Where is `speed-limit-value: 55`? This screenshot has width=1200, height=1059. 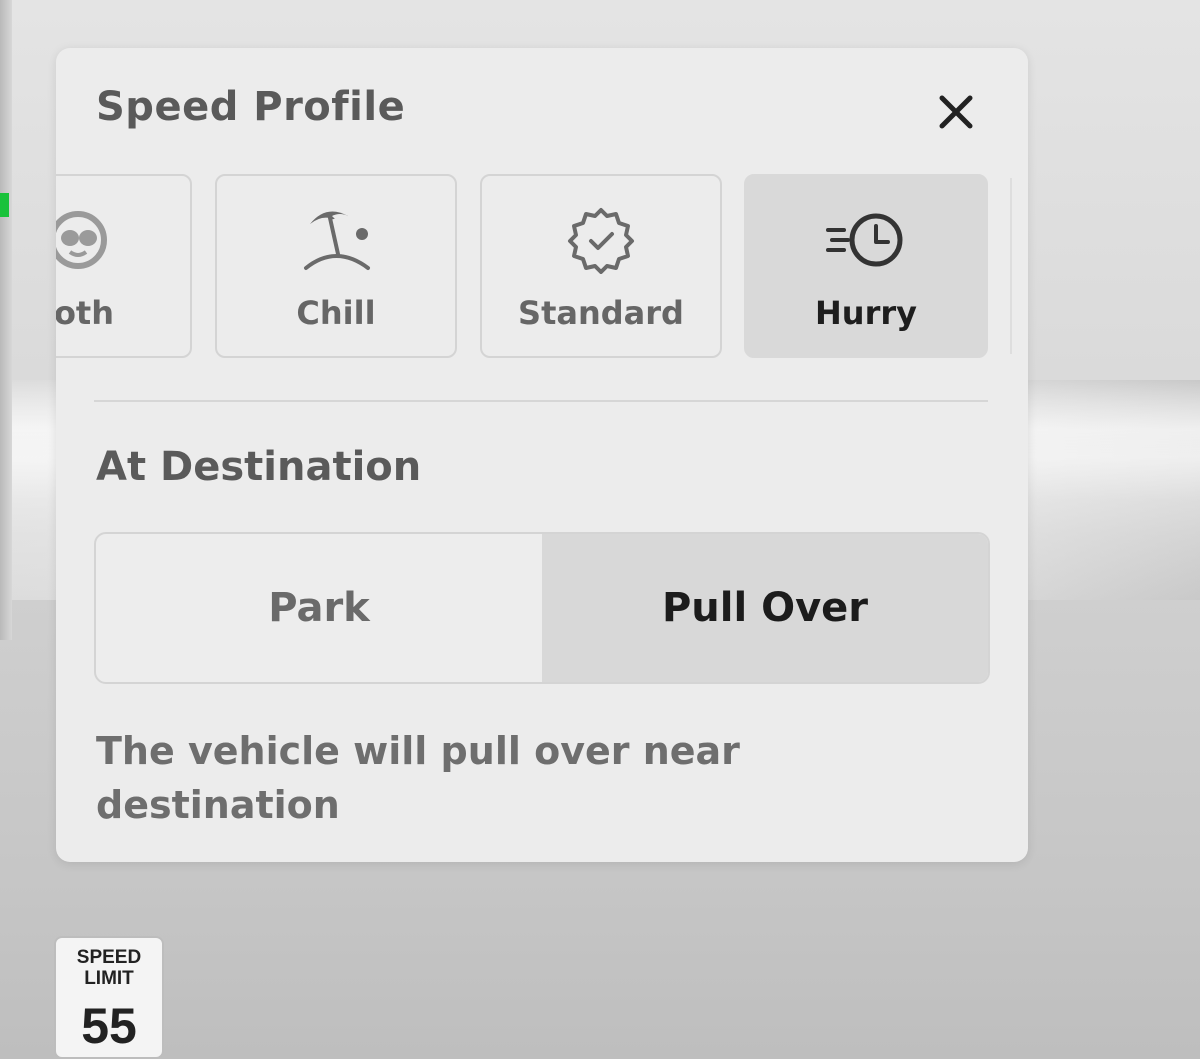
speed-limit-value: 55 is located at coordinates (109, 1026).